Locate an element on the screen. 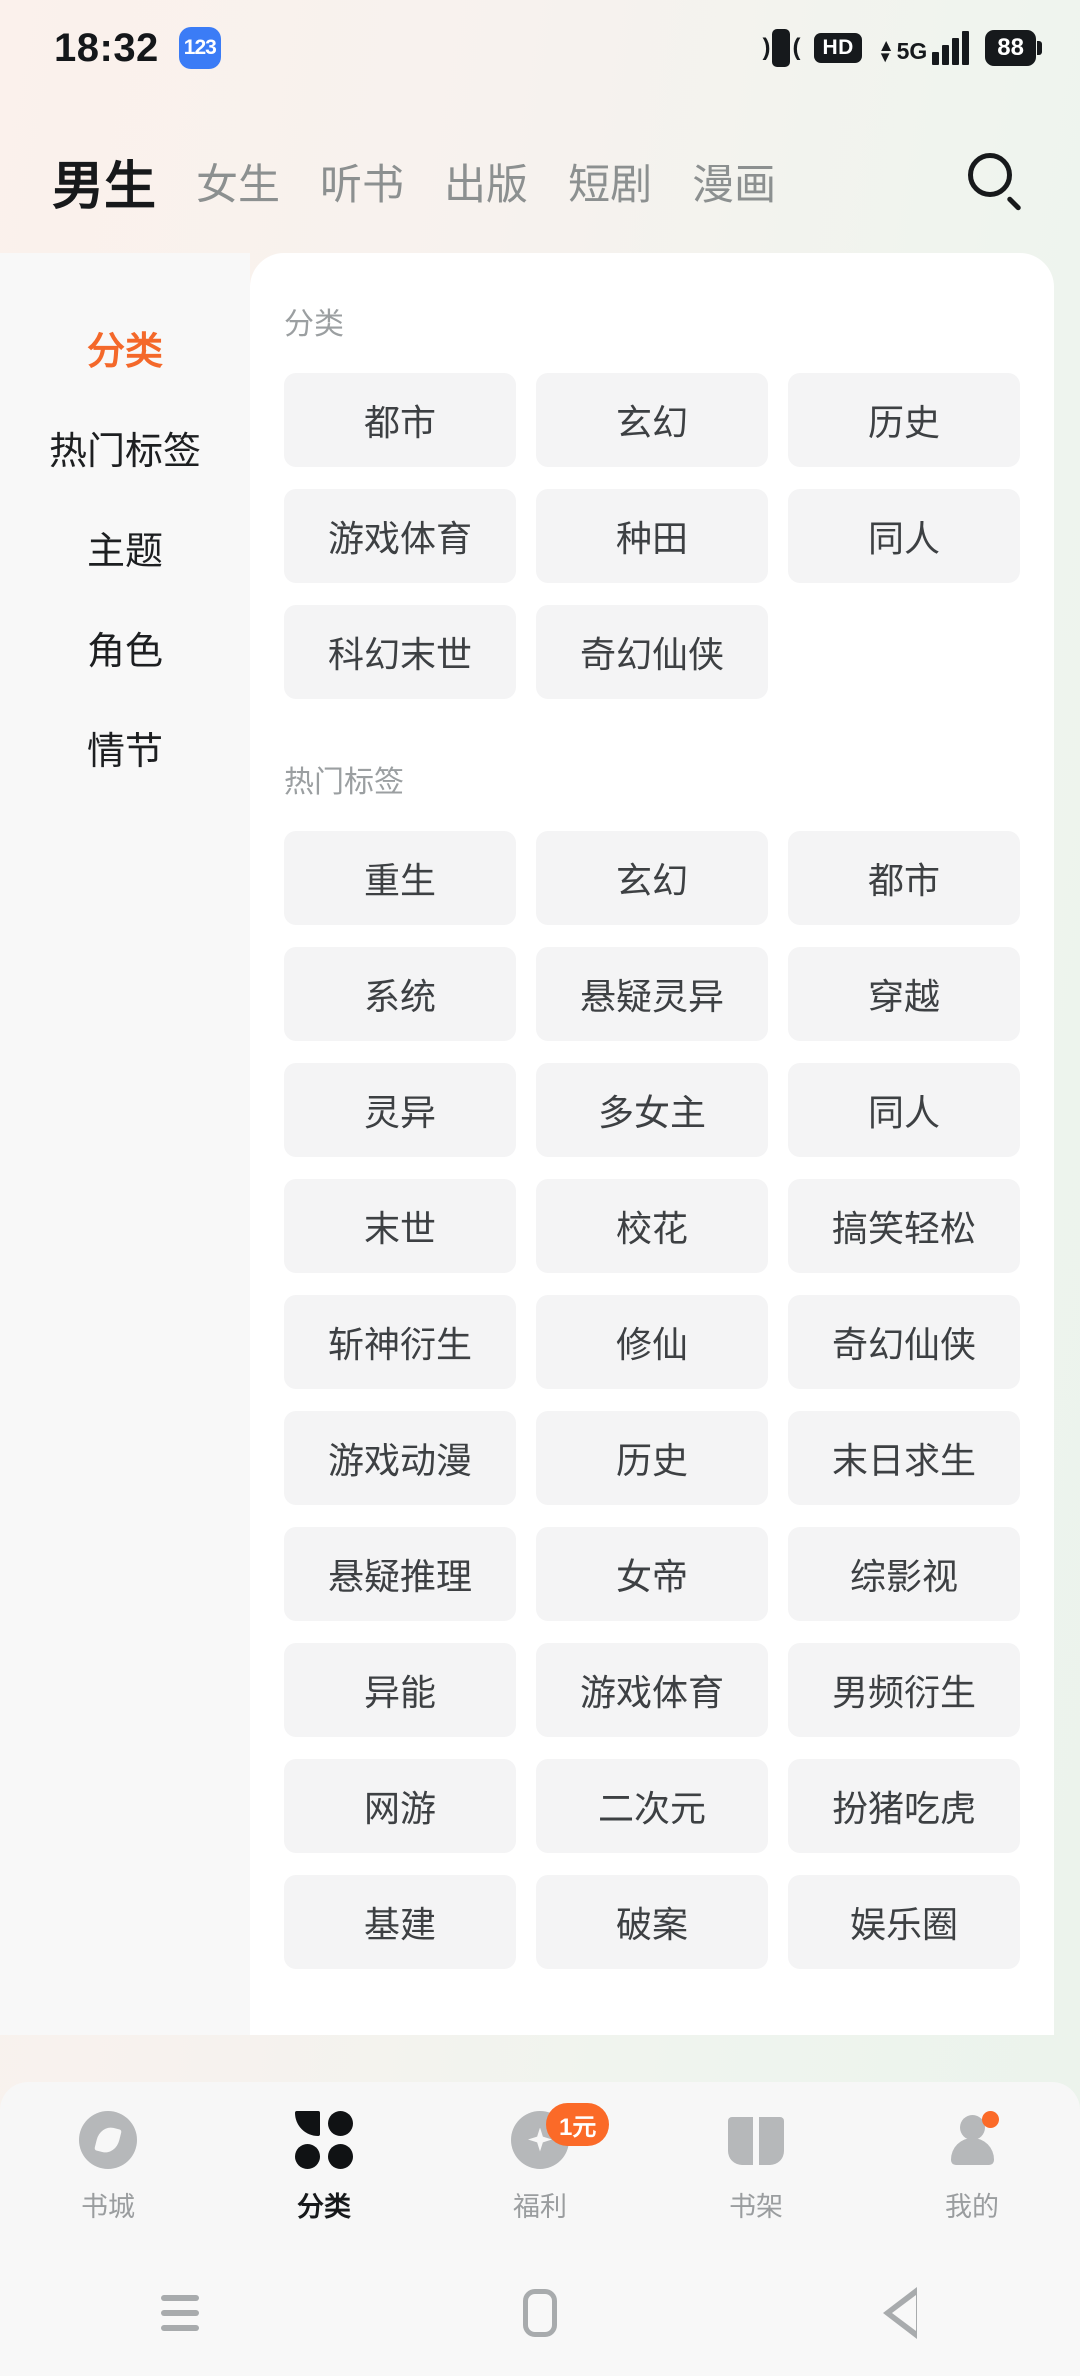  tag-chip: 异能 is located at coordinates (400, 1690).